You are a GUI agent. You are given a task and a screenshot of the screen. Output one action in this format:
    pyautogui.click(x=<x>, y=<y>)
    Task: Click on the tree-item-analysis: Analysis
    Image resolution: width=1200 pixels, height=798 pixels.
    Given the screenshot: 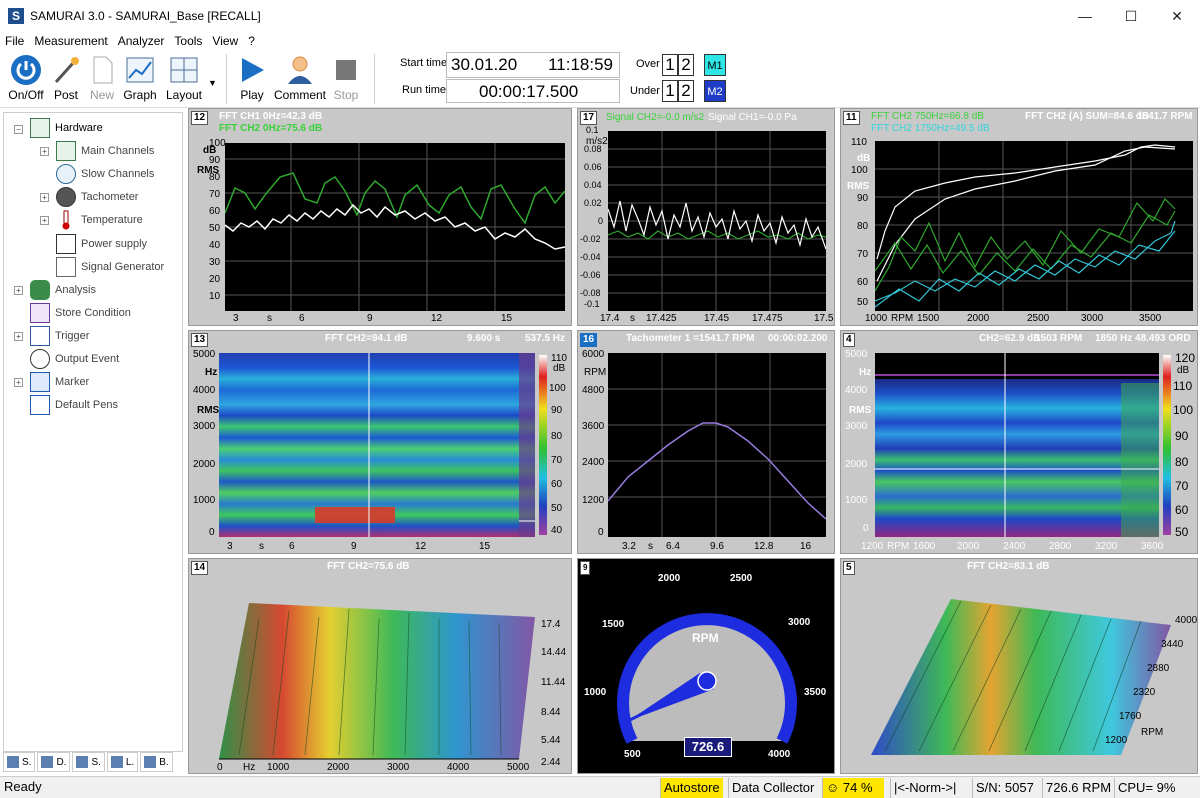 What is the action you would take?
    pyautogui.click(x=63, y=290)
    